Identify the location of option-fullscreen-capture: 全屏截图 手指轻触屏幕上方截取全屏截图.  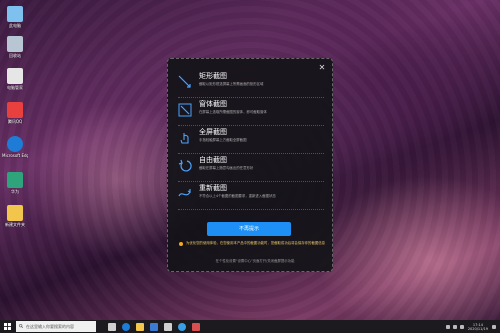
(251, 140).